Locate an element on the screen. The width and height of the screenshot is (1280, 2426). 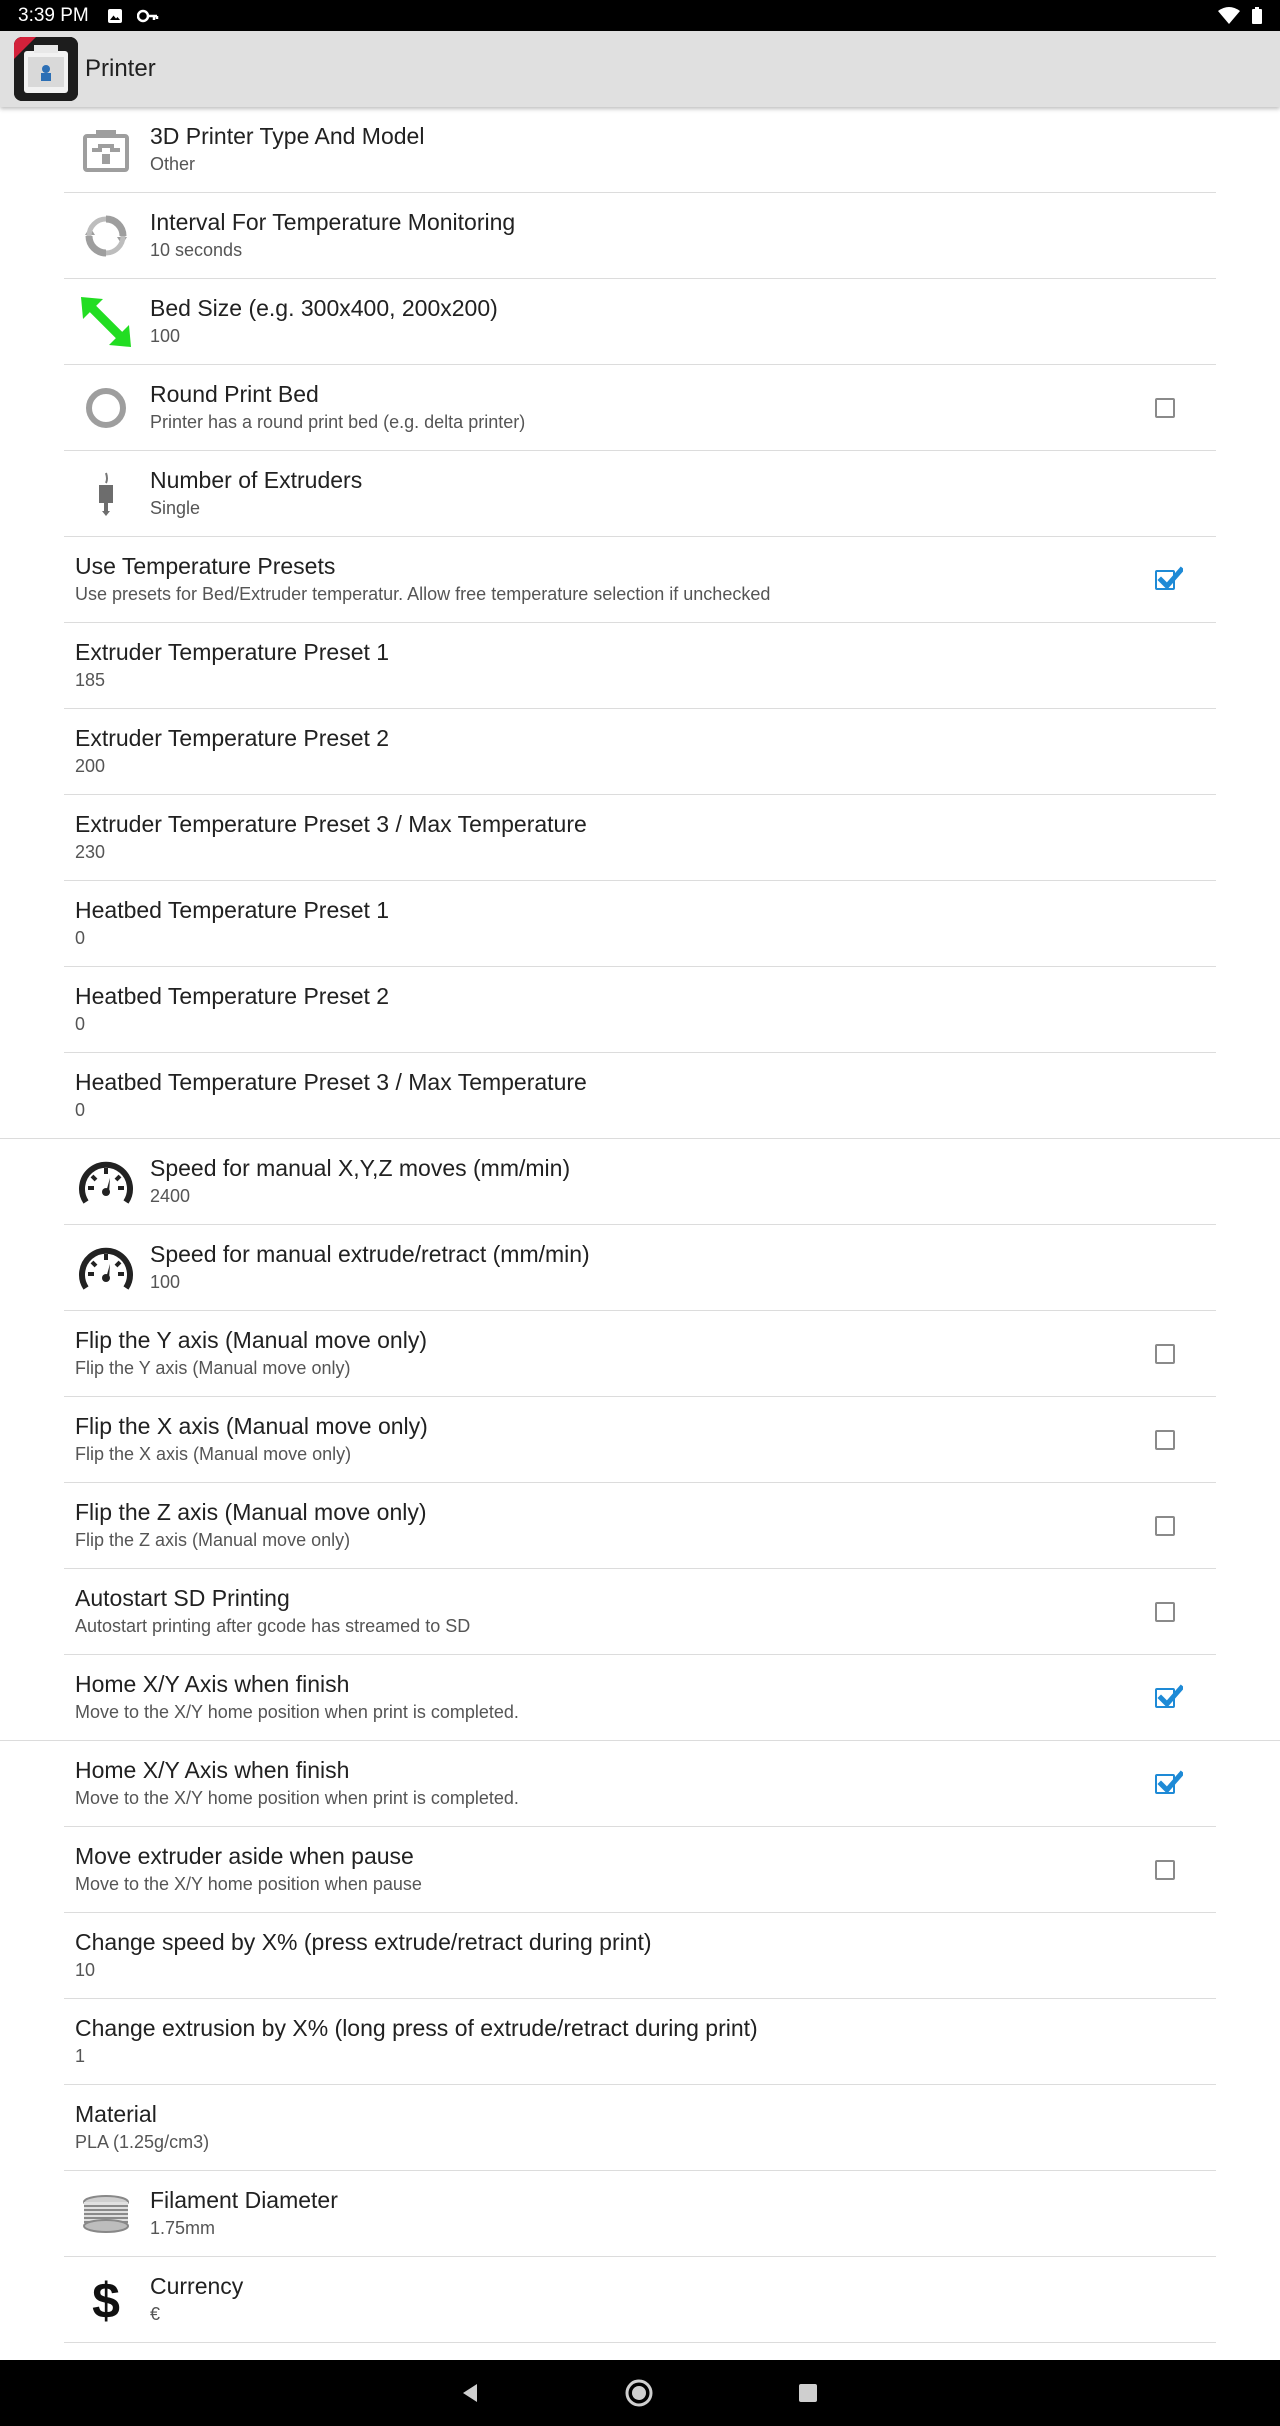
setting-row-currency: $ Currency € is located at coordinates (640, 2300).